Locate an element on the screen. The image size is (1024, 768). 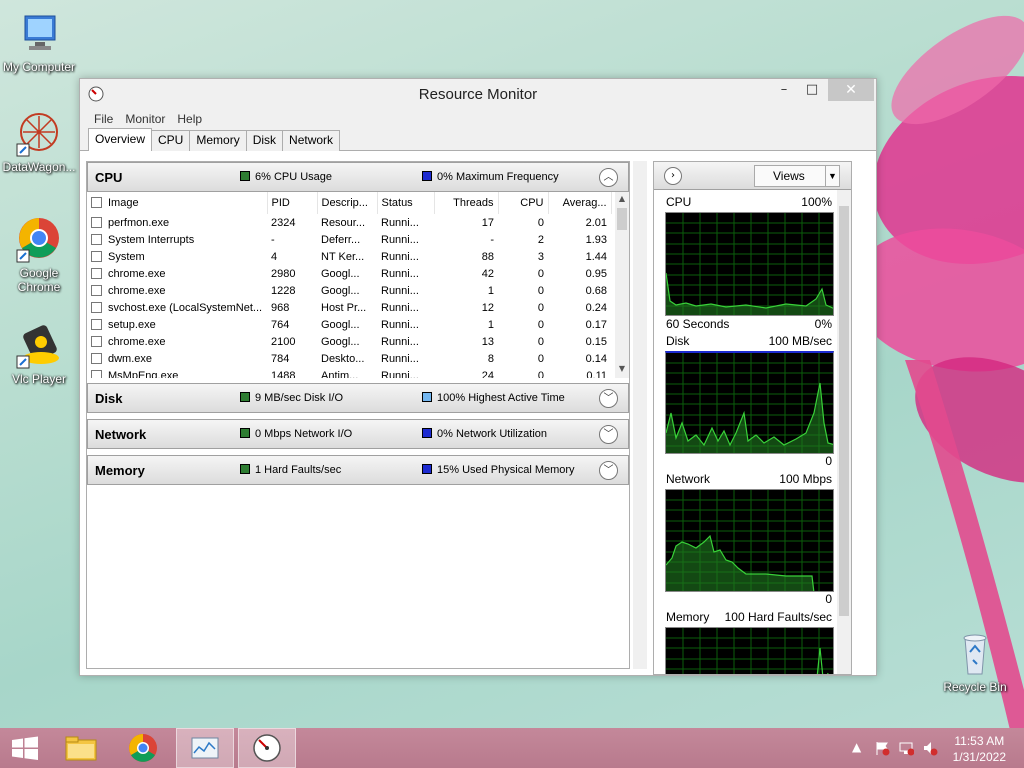
graphs-scrollbar is located at coordinates (844, 432).